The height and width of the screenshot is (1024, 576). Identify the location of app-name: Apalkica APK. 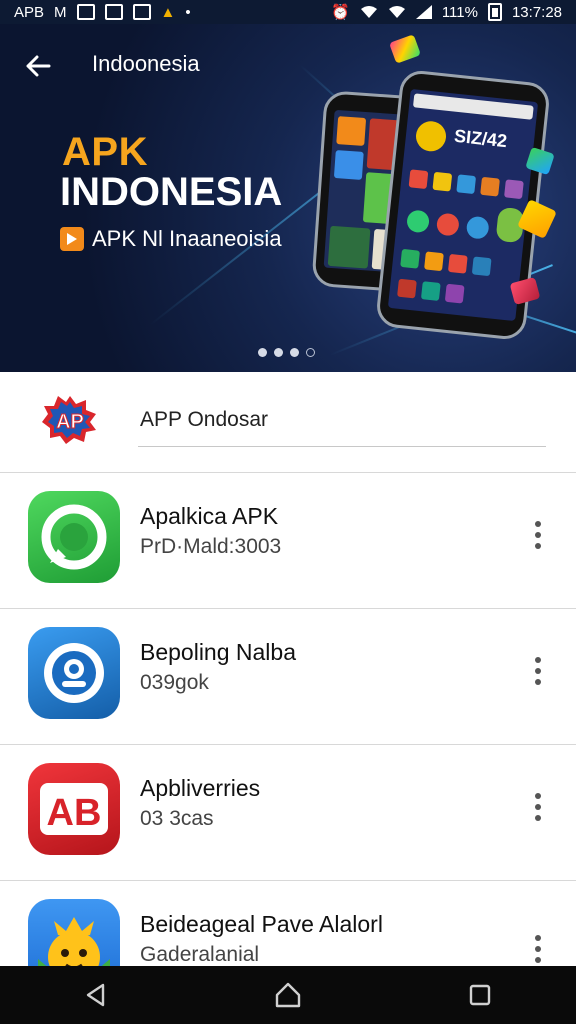
(209, 516).